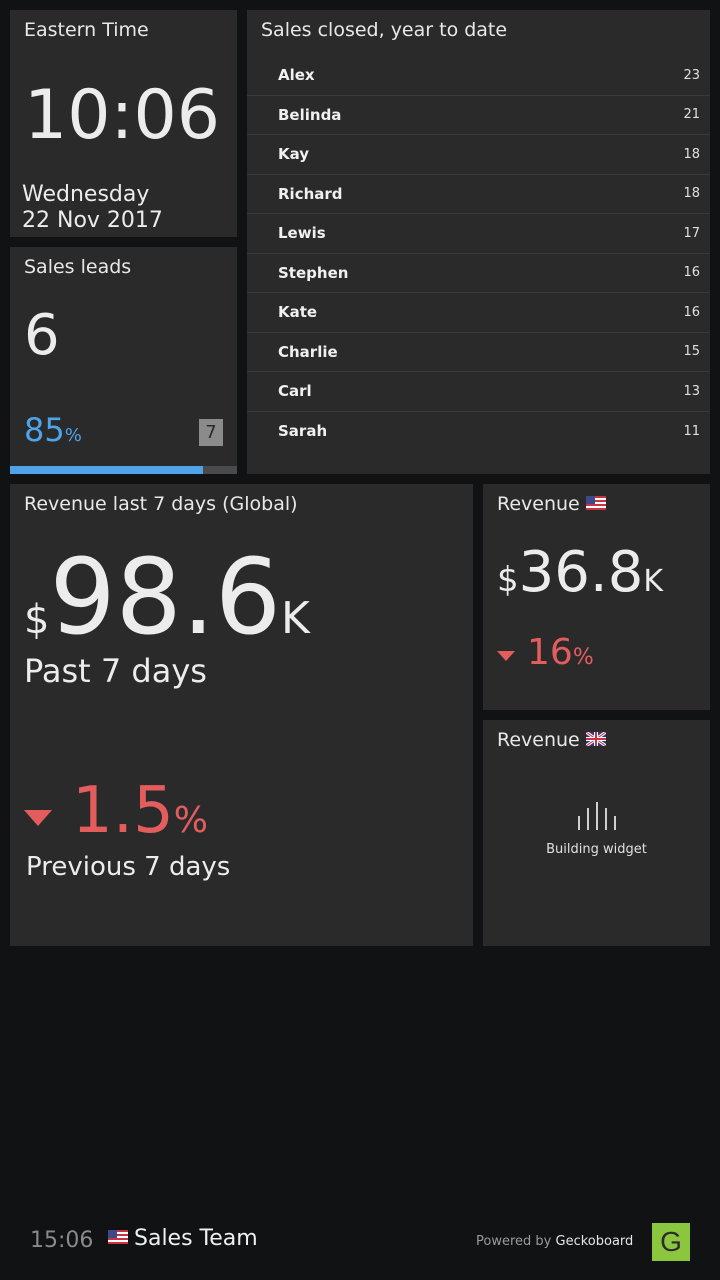  Describe the element at coordinates (478, 115) in the screenshot. I see `leaderboard-row: Belinda 21` at that location.